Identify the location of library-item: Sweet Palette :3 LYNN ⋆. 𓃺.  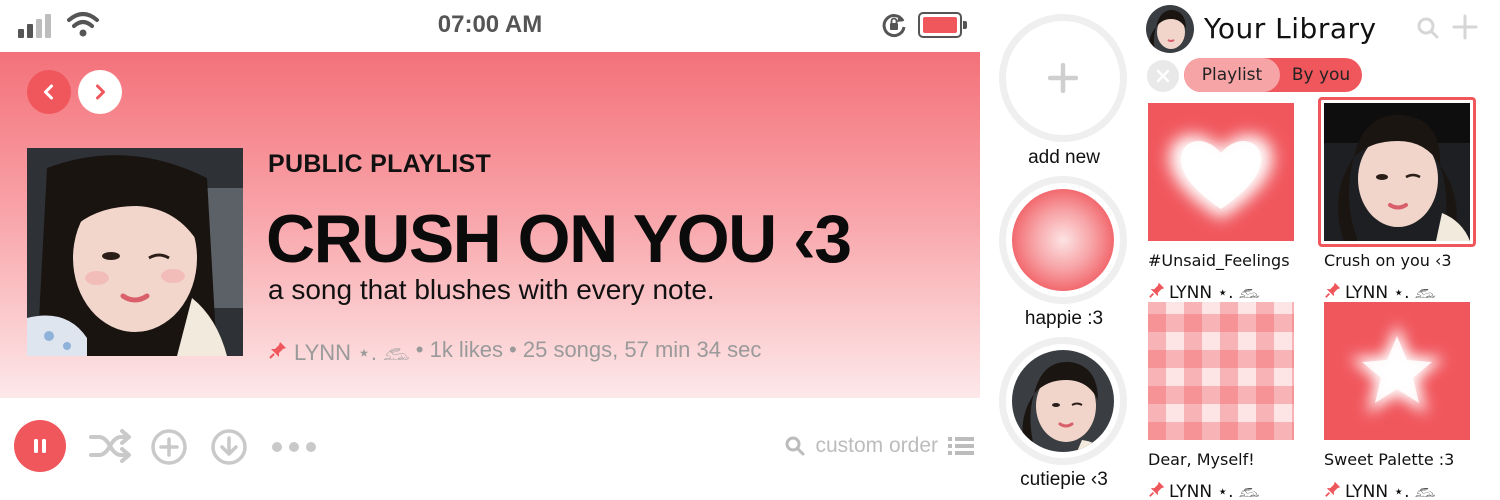
(1397, 401).